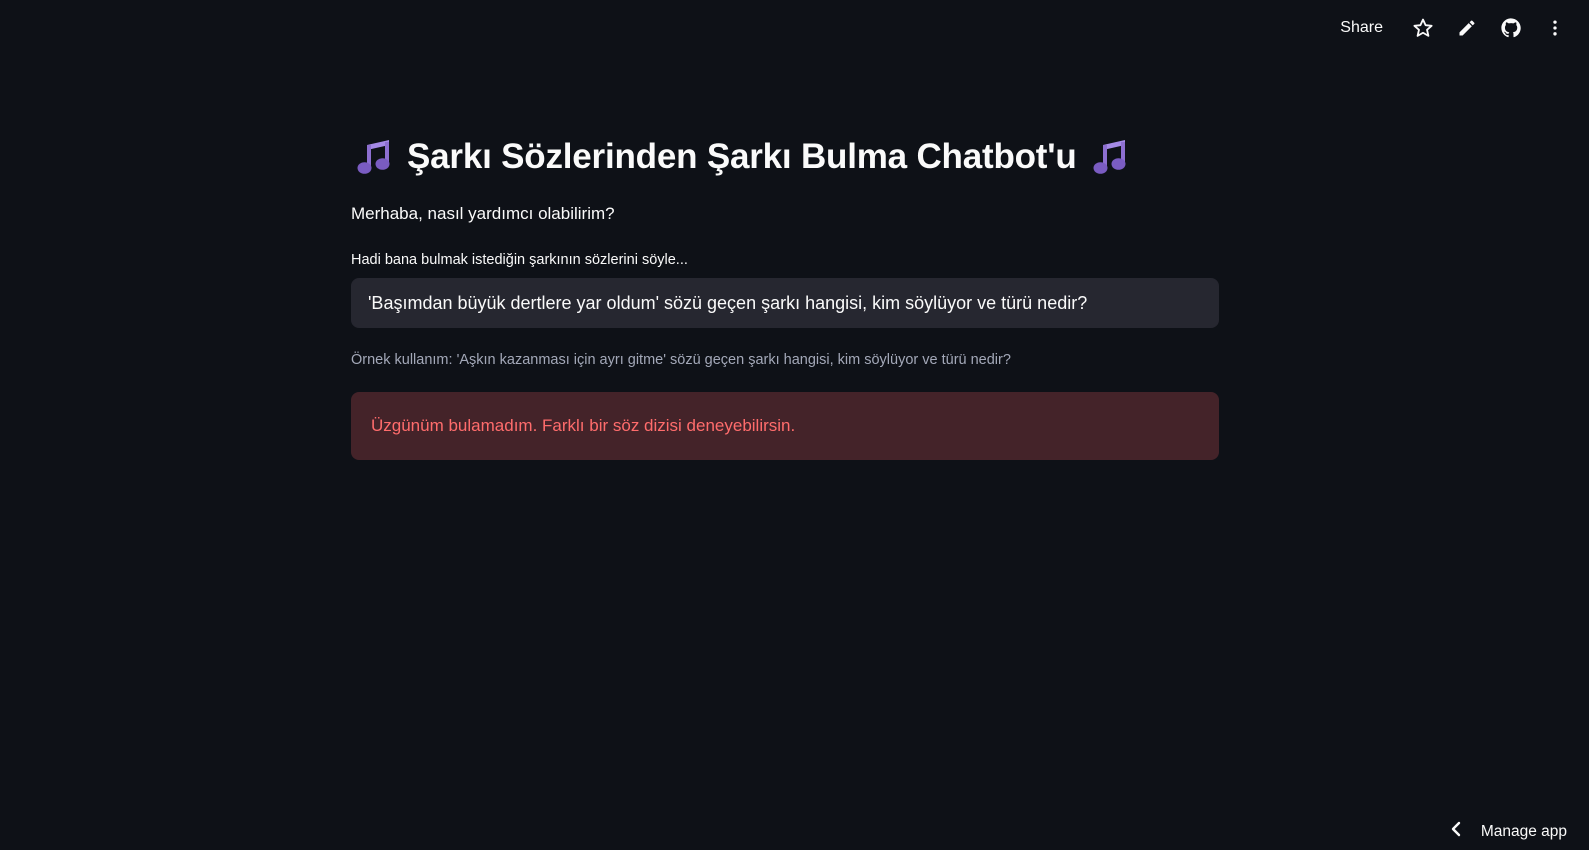  I want to click on page-title: Şarkı Sözlerinden Şarkı Bulma Chatbot'u, so click(785, 157).